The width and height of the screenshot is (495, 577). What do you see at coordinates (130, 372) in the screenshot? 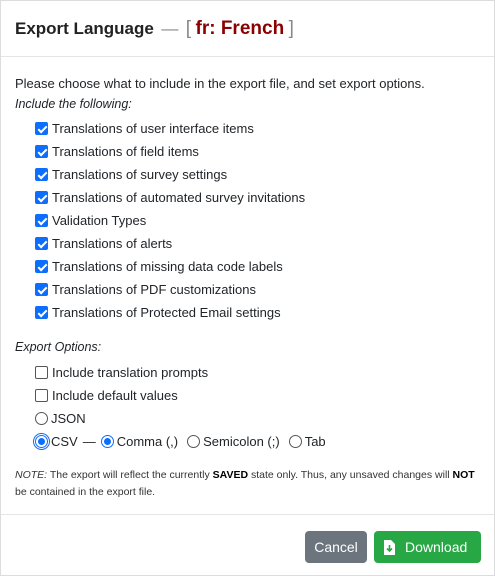
I see `checkbox-label: Include translation prompts` at bounding box center [130, 372].